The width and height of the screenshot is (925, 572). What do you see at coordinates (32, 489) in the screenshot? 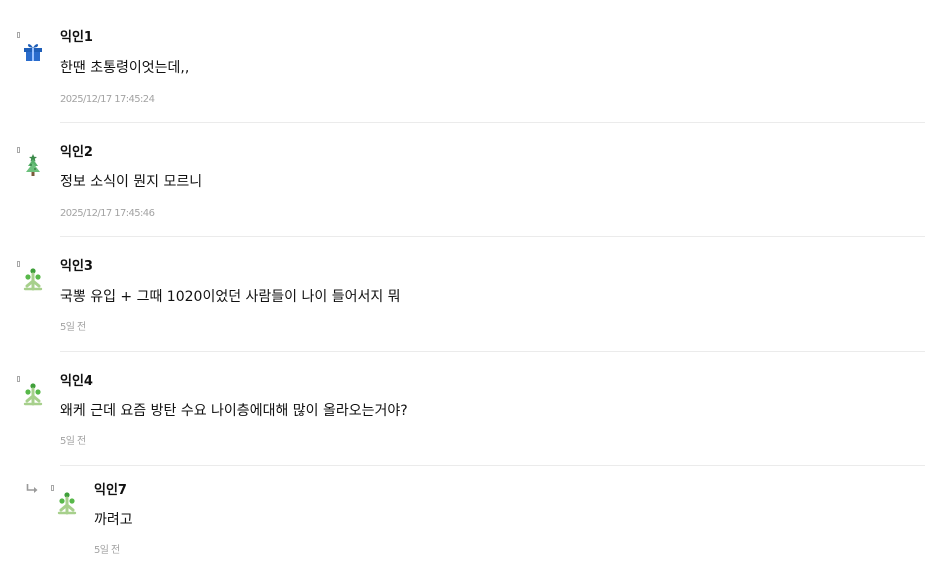
I see `reply-arrow-icon` at bounding box center [32, 489].